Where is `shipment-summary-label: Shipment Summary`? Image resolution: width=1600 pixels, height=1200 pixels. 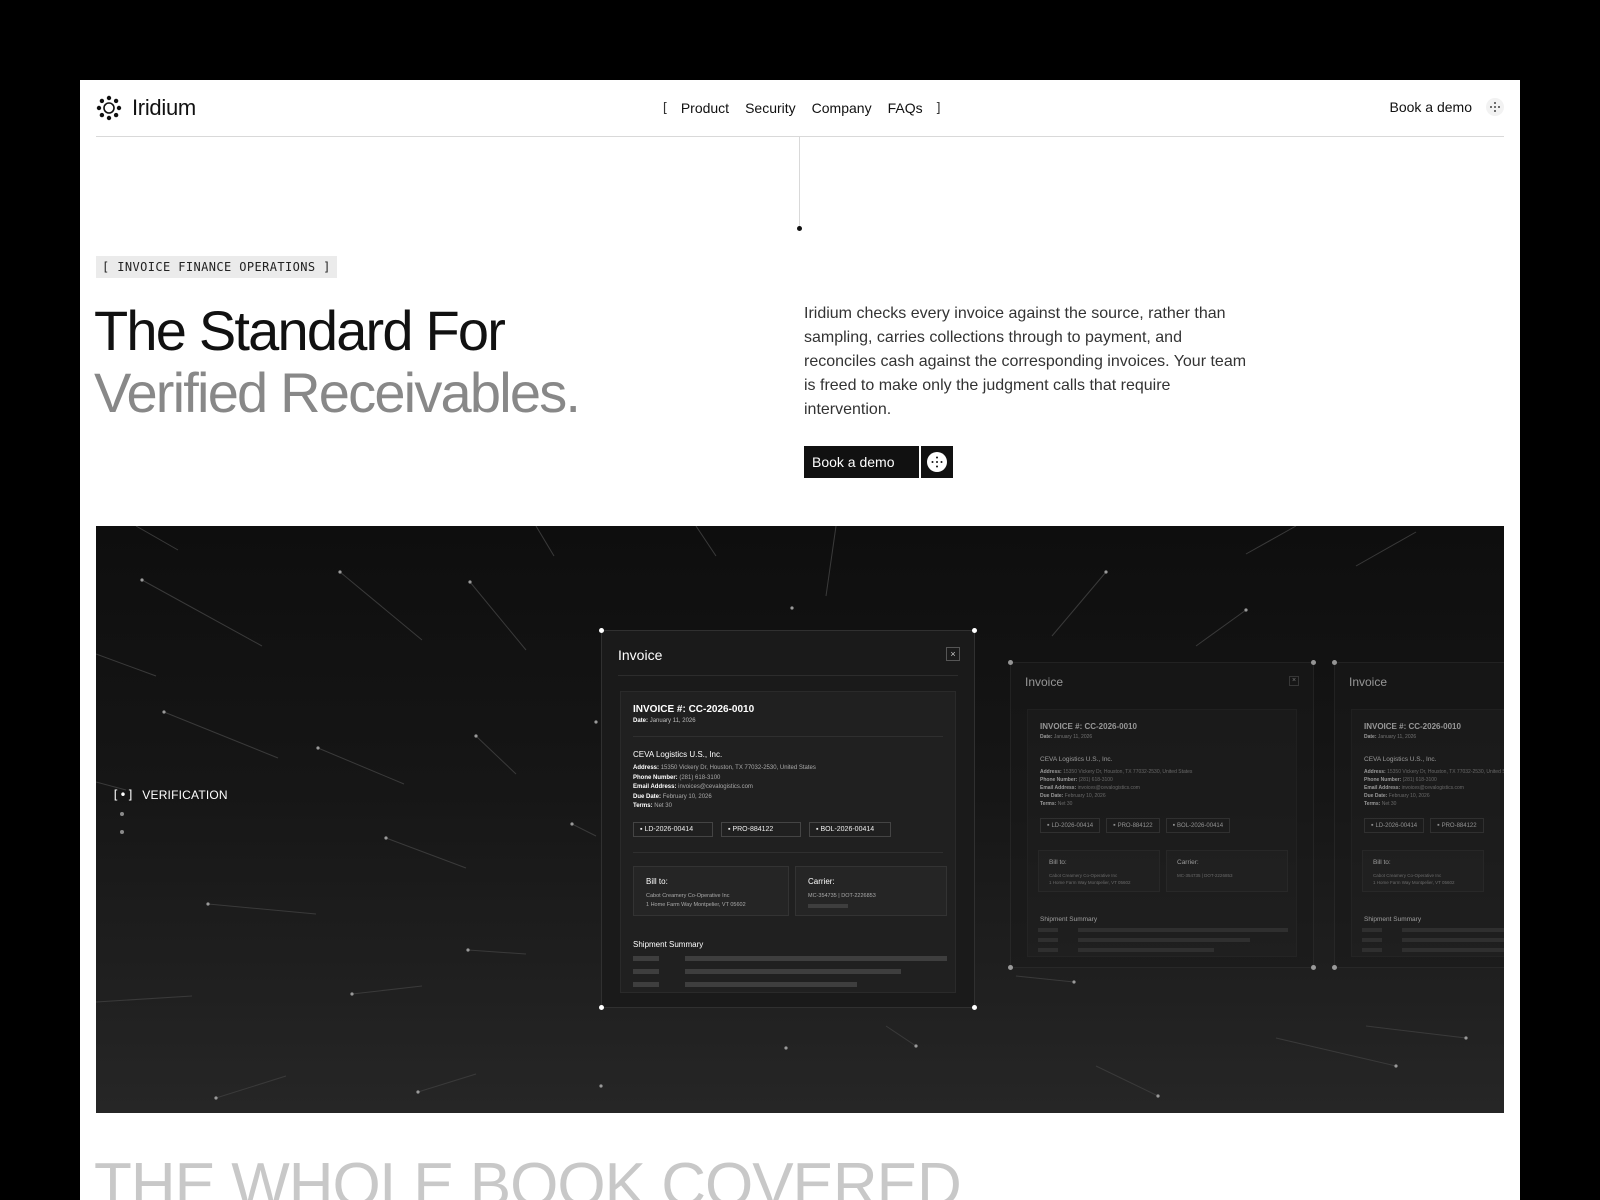
shipment-summary-label: Shipment Summary is located at coordinates (668, 944).